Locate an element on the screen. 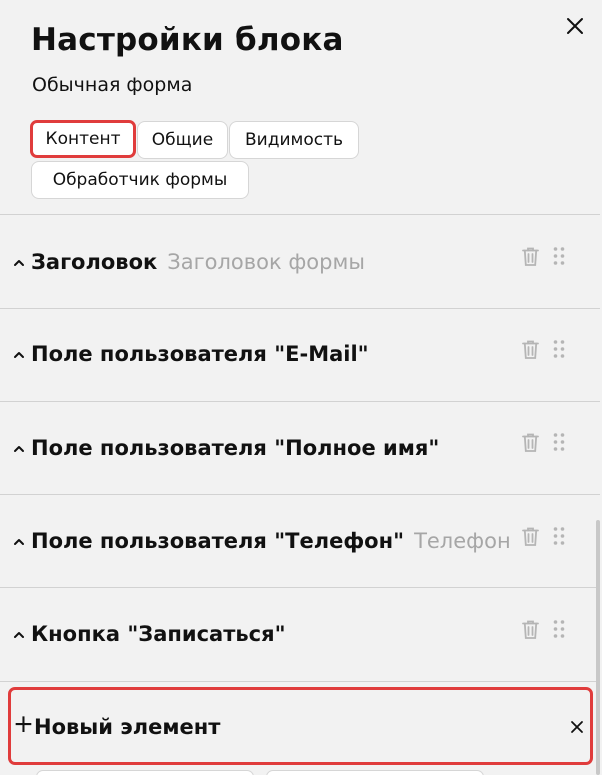 The image size is (602, 775). list-item-title: Поле пользователя "Полное имя" is located at coordinates (235, 448).